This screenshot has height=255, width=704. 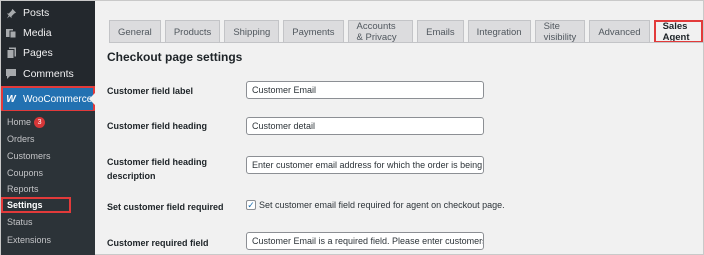 I want to click on submenu-item-status: Status, so click(x=48, y=222).